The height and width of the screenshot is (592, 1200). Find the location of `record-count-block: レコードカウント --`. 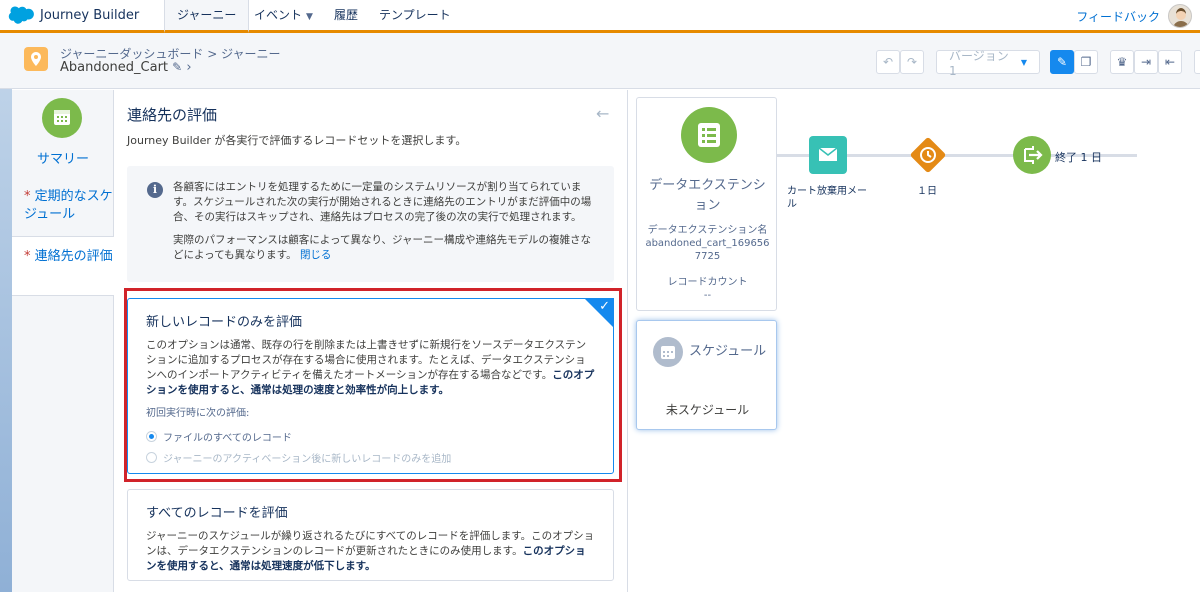

record-count-block: レコードカウント -- is located at coordinates (707, 289).